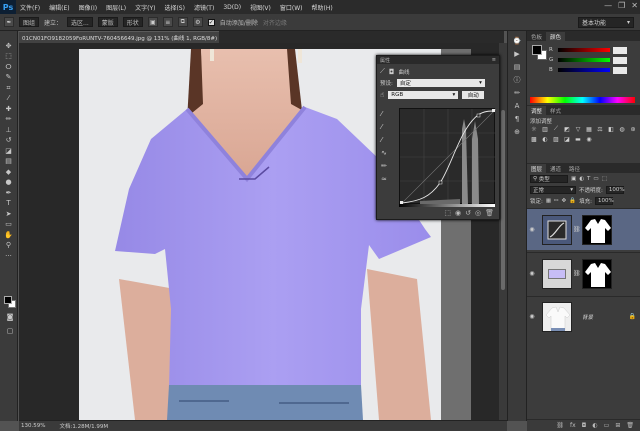  Describe the element at coordinates (503, 200) in the screenshot. I see `vertical-scrollbar-thumb` at that location.